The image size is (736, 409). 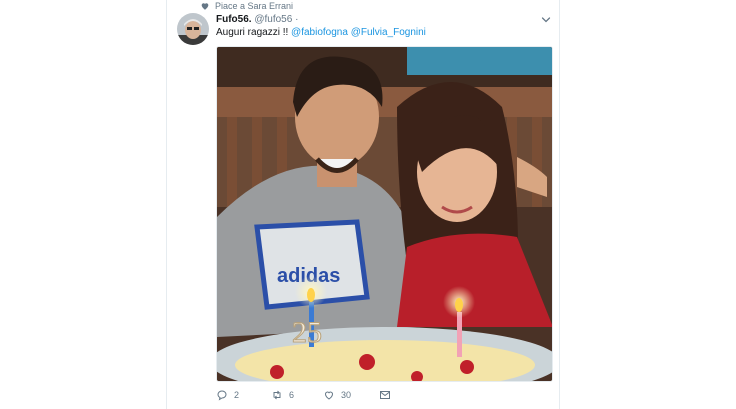 I want to click on direct-message-button, so click(x=385, y=395).